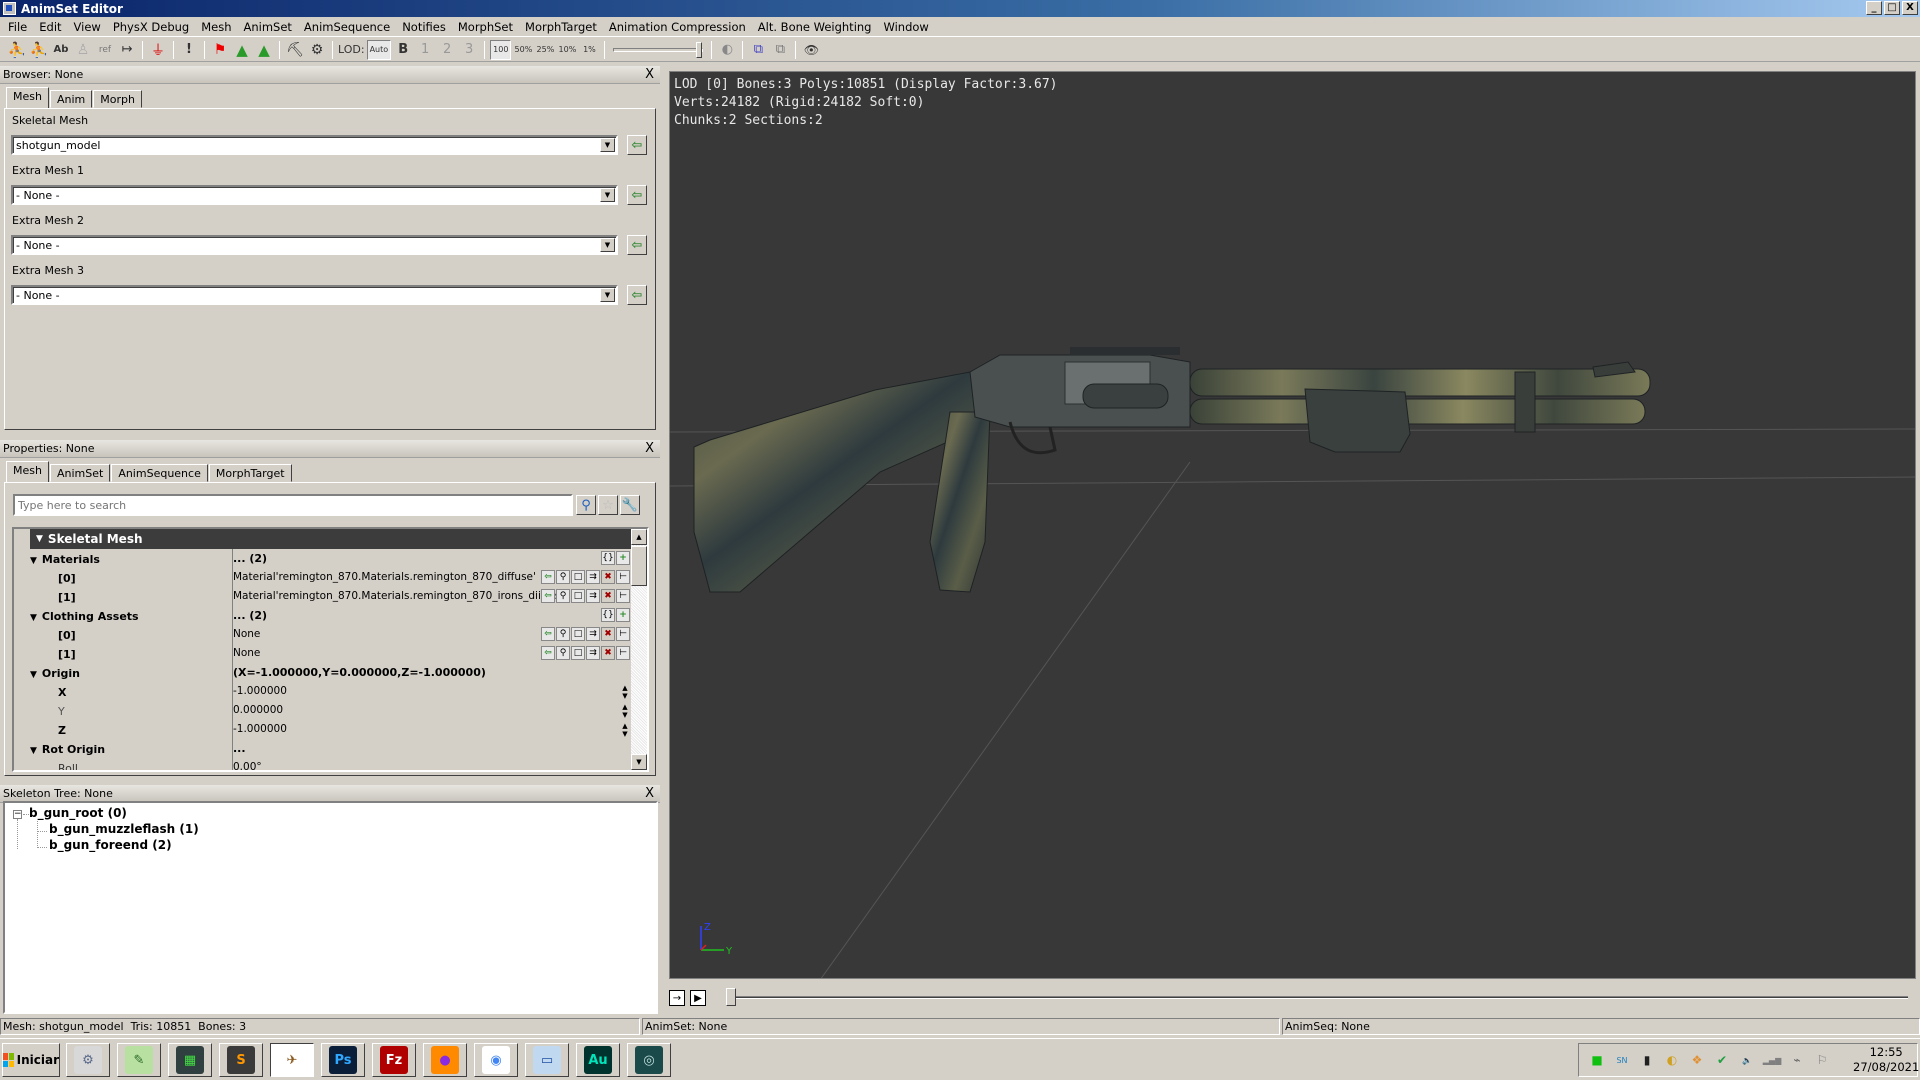  I want to click on property-scrollbar: ▲ ▼, so click(639, 649).